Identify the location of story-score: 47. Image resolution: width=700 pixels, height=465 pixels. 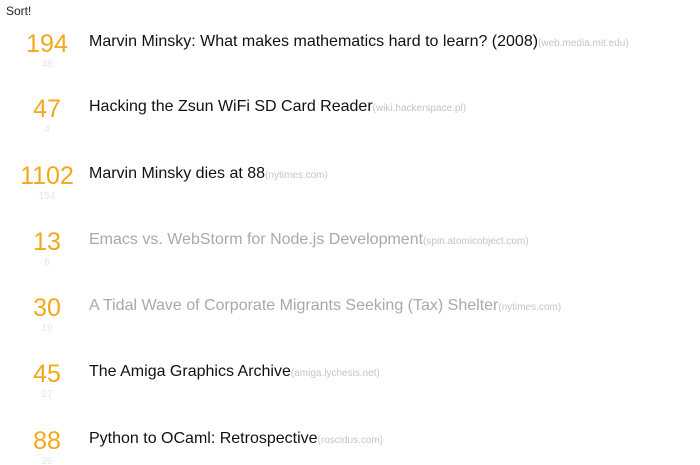
(47, 109).